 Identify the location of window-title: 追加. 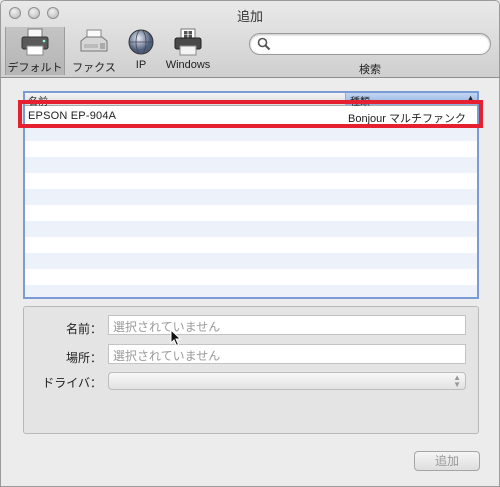
(249, 16).